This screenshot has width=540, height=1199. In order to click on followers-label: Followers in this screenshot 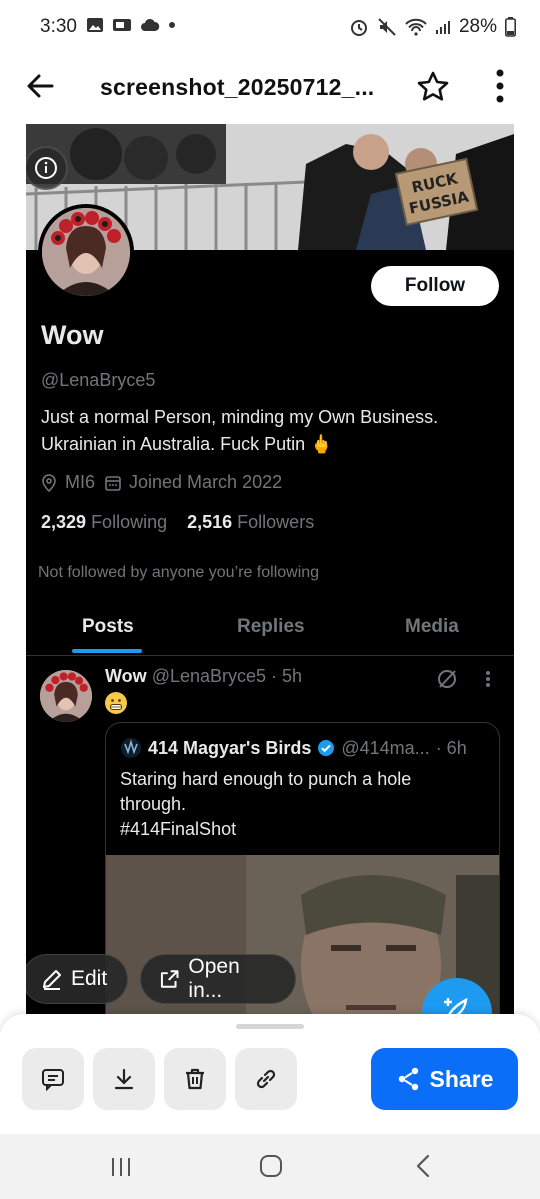, I will do `click(276, 522)`.